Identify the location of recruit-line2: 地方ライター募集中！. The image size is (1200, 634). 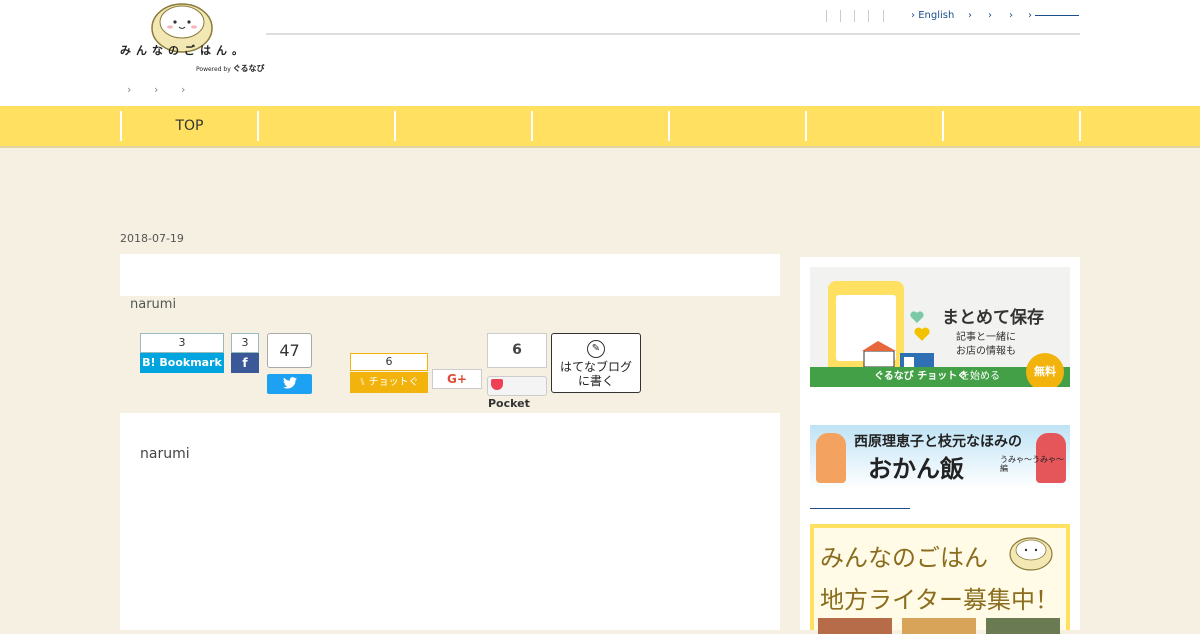
(940, 600).